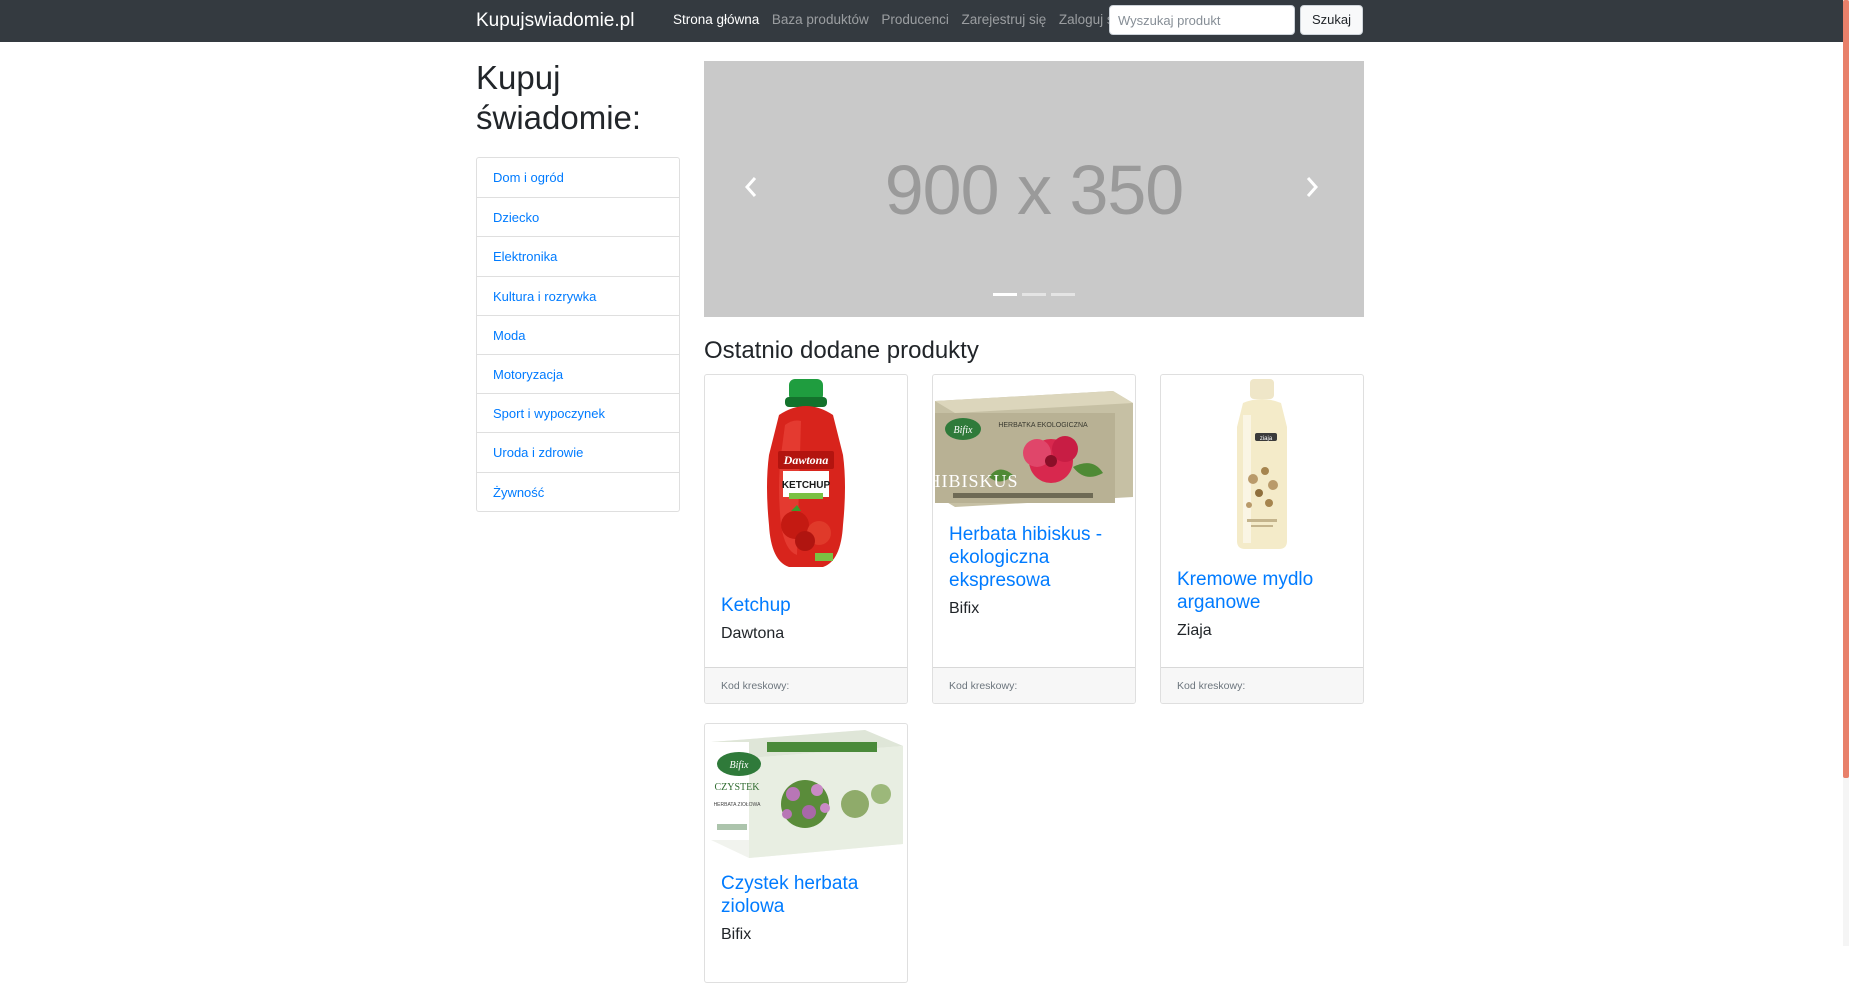 The width and height of the screenshot is (1849, 983). I want to click on carousel-placeholder-text: 900 x 350, so click(1034, 190).